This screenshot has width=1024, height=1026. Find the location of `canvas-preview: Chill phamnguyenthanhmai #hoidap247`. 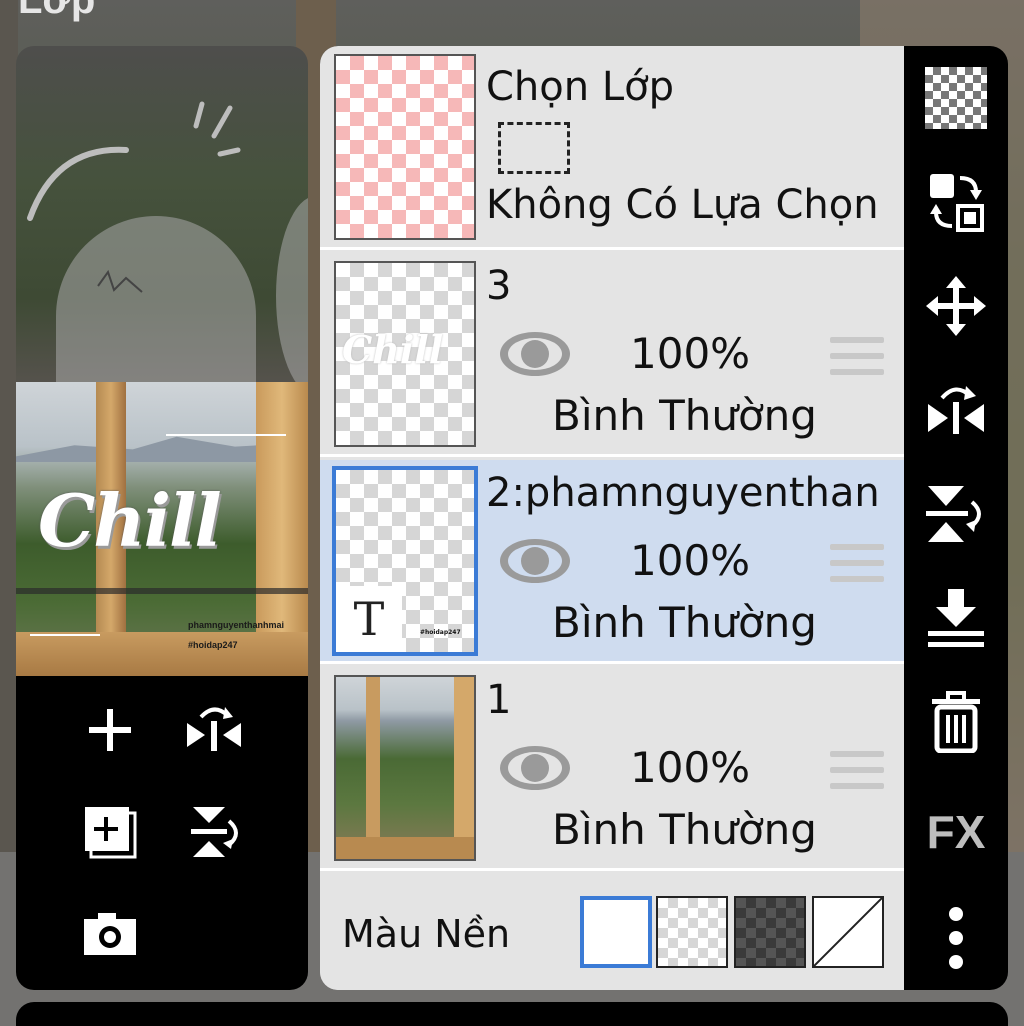

canvas-preview: Chill phamnguyenthanhmai #hoidap247 is located at coordinates (162, 529).